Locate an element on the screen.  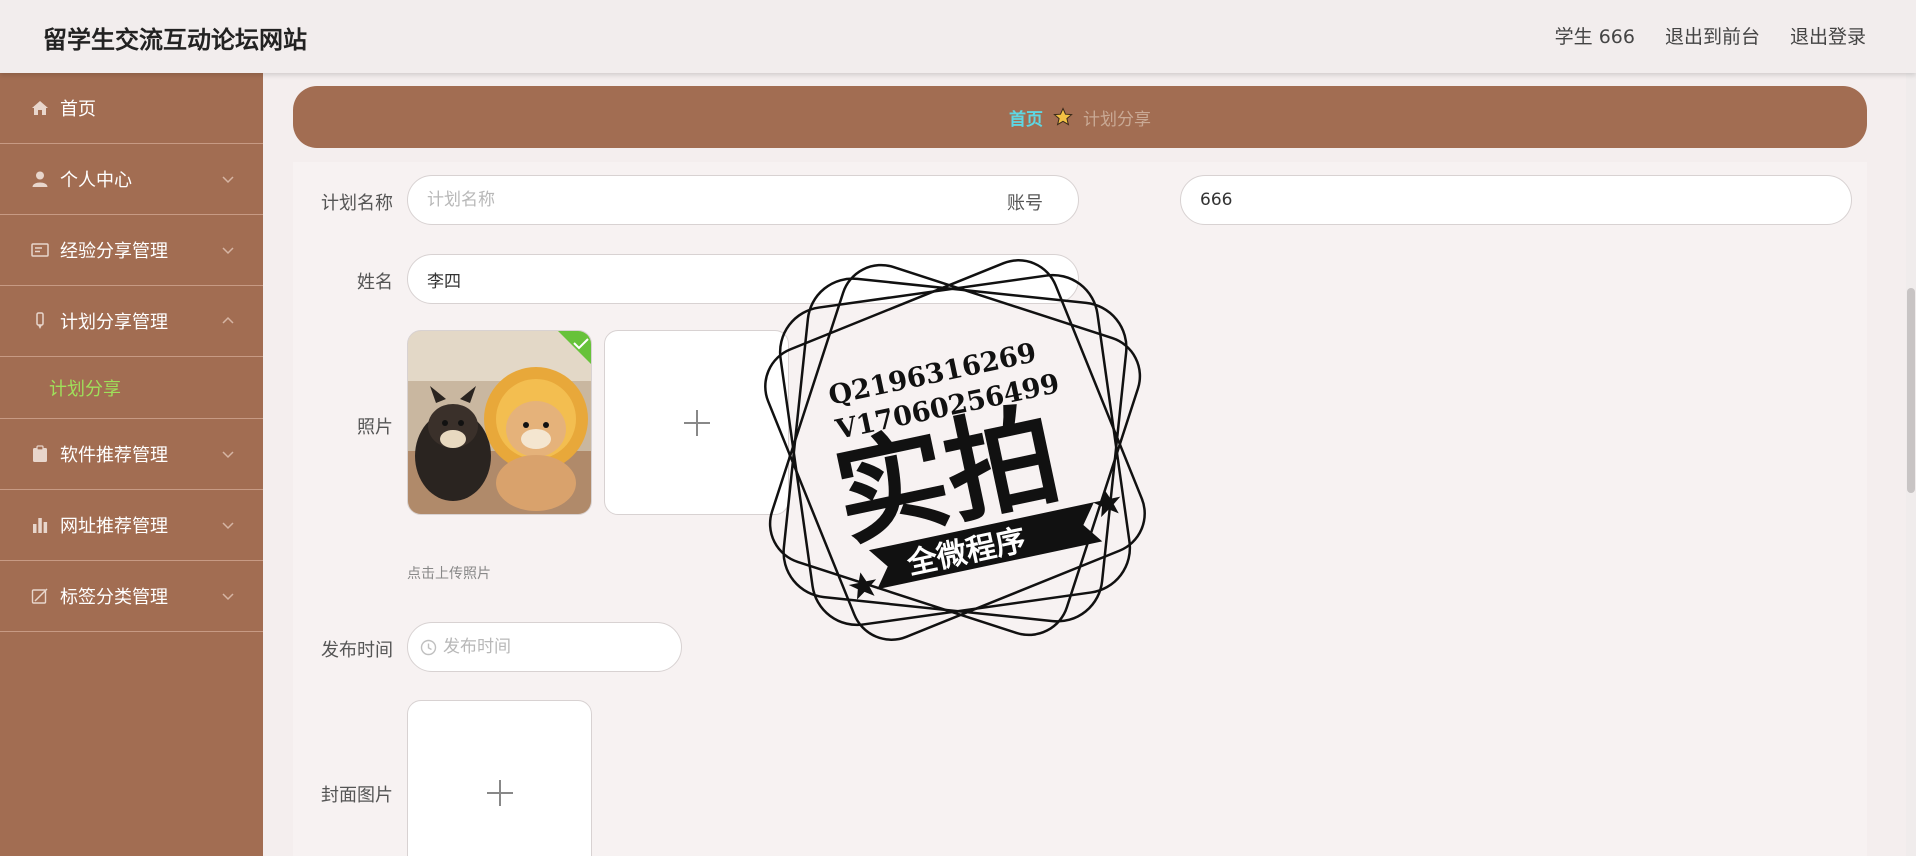
breadcrumb-home: 首页 is located at coordinates (1026, 117).